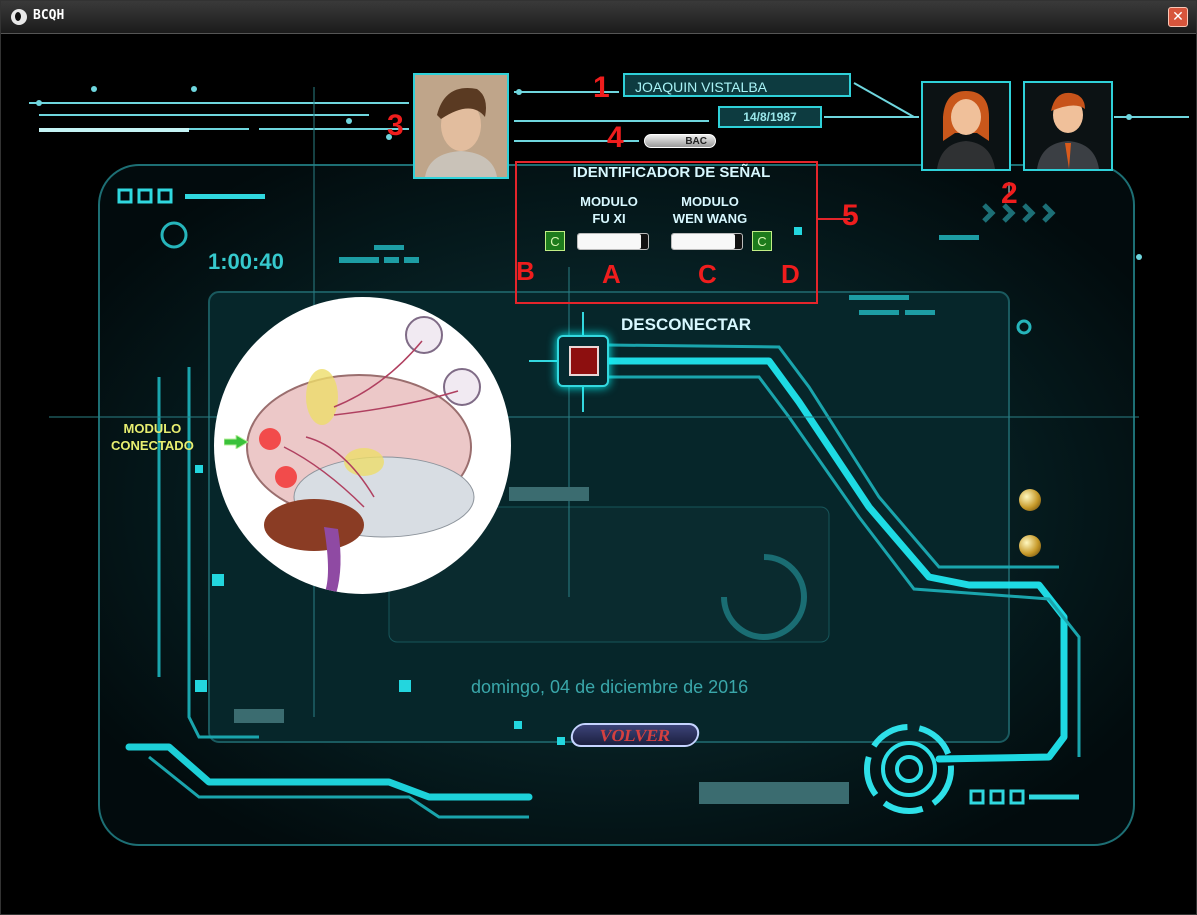 This screenshot has height=915, width=1197. Describe the element at coordinates (610, 687) in the screenshot. I see `current-date: domingo, 04 de diciembre de 2016` at that location.